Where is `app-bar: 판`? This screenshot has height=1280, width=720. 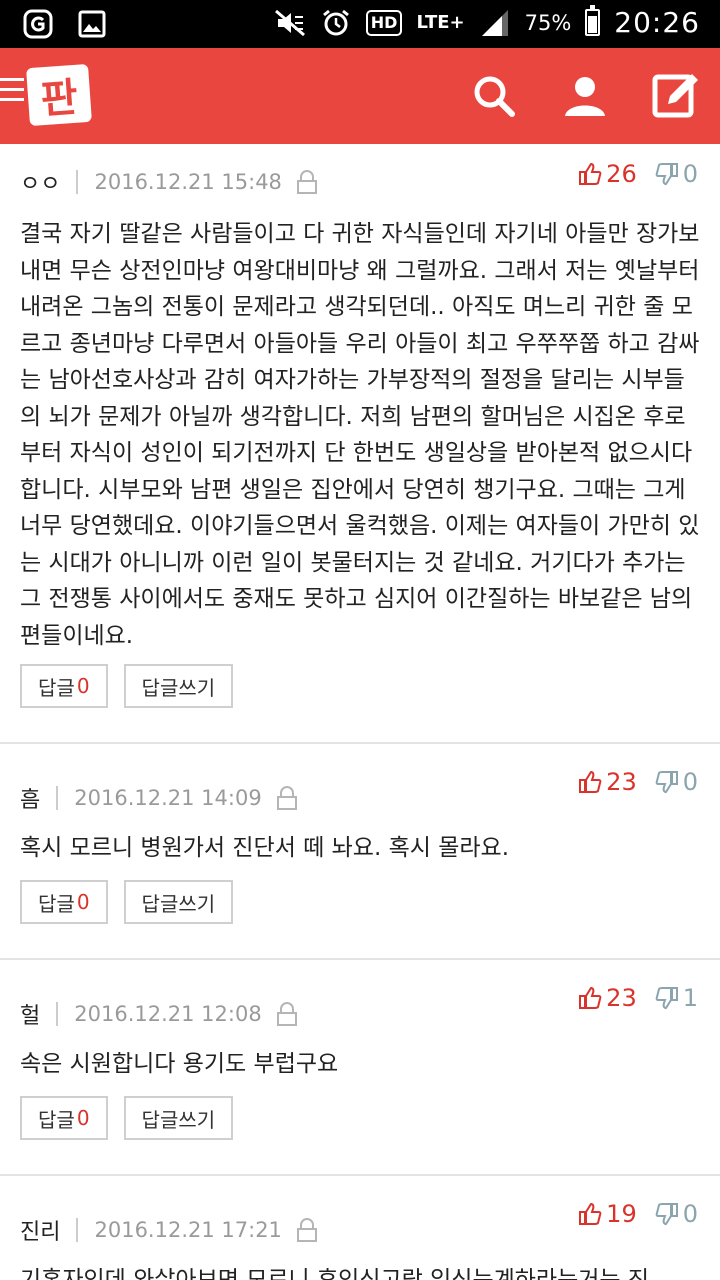
app-bar: 판 is located at coordinates (360, 96).